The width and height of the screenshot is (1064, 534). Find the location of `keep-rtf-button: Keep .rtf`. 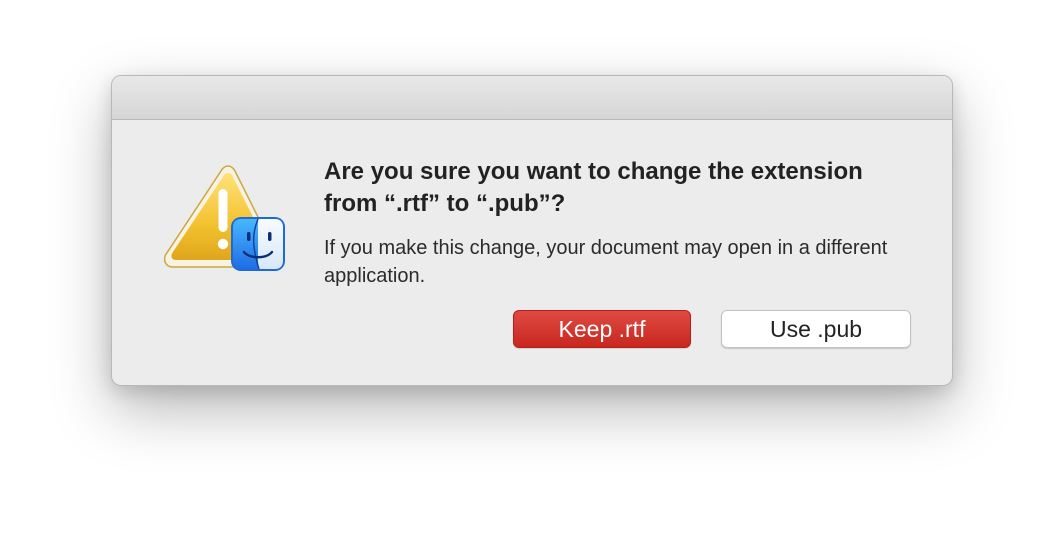

keep-rtf-button: Keep .rtf is located at coordinates (602, 329).